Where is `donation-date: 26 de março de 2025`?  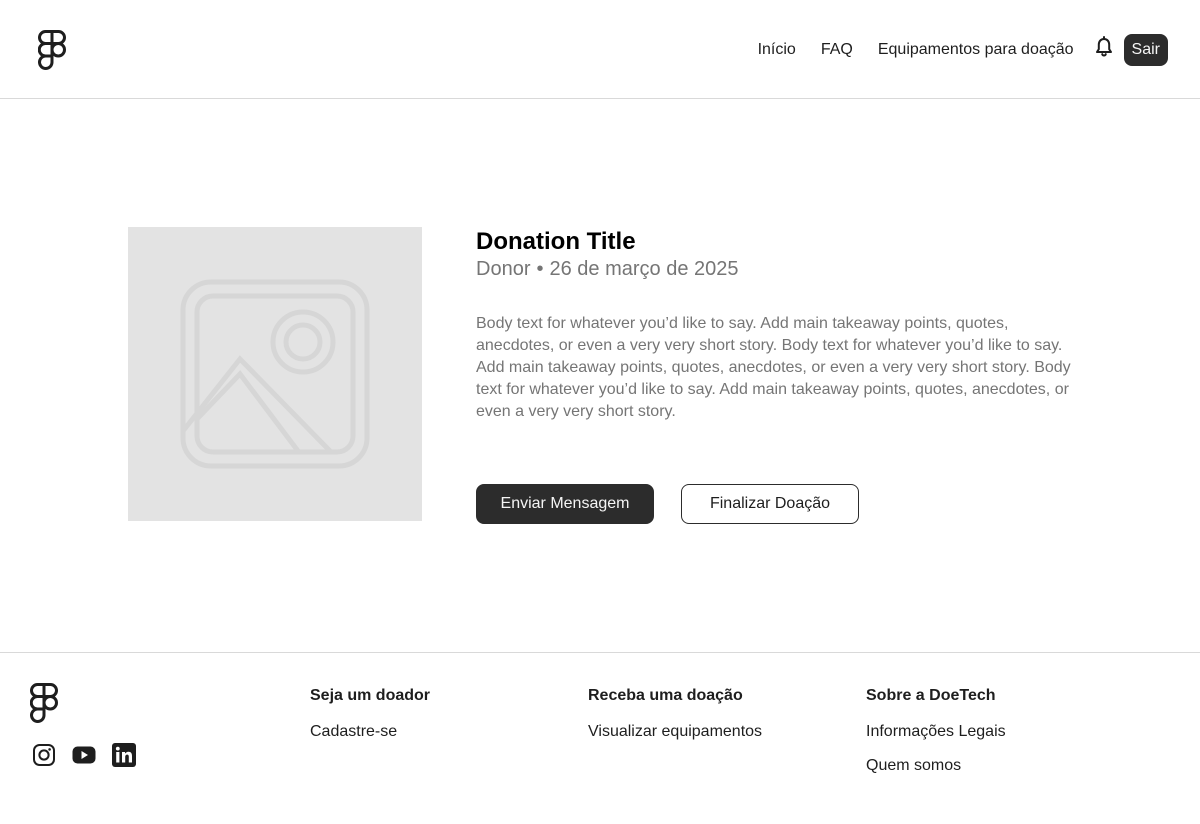 donation-date: 26 de março de 2025 is located at coordinates (644, 269).